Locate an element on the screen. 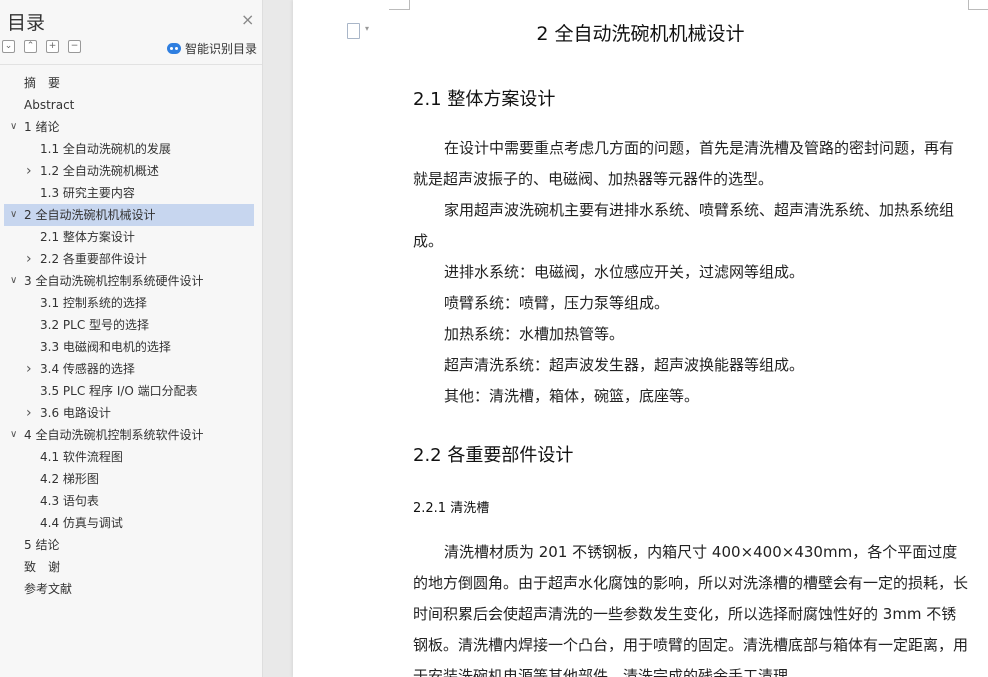 The image size is (988, 677). toc-item-label: 摘 要 is located at coordinates (42, 83).